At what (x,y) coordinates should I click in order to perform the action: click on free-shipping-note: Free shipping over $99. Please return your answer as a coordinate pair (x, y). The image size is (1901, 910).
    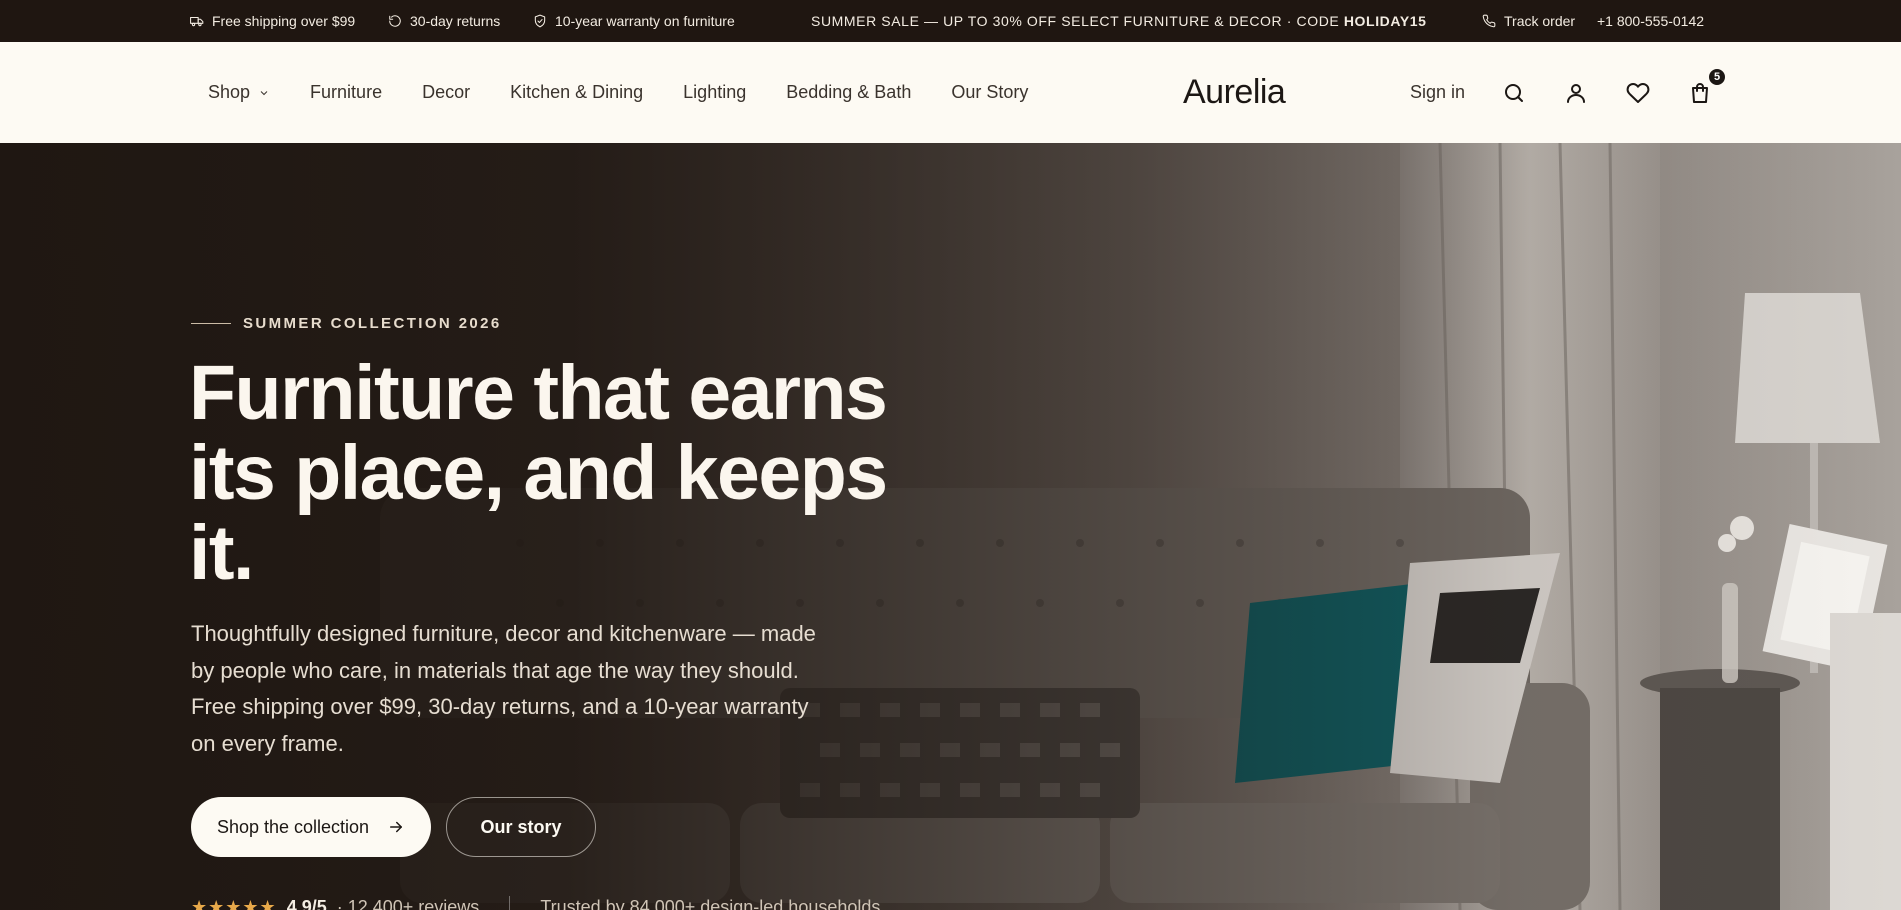
    Looking at the image, I should click on (272, 21).